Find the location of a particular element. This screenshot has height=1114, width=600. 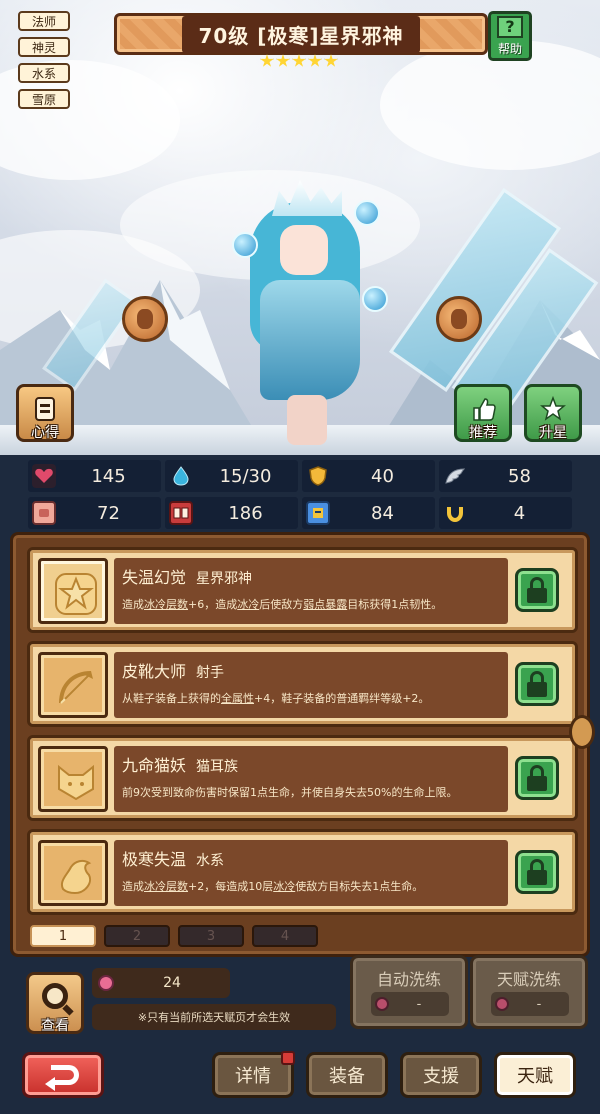

nav-details: 详情 is located at coordinates (253, 1074).